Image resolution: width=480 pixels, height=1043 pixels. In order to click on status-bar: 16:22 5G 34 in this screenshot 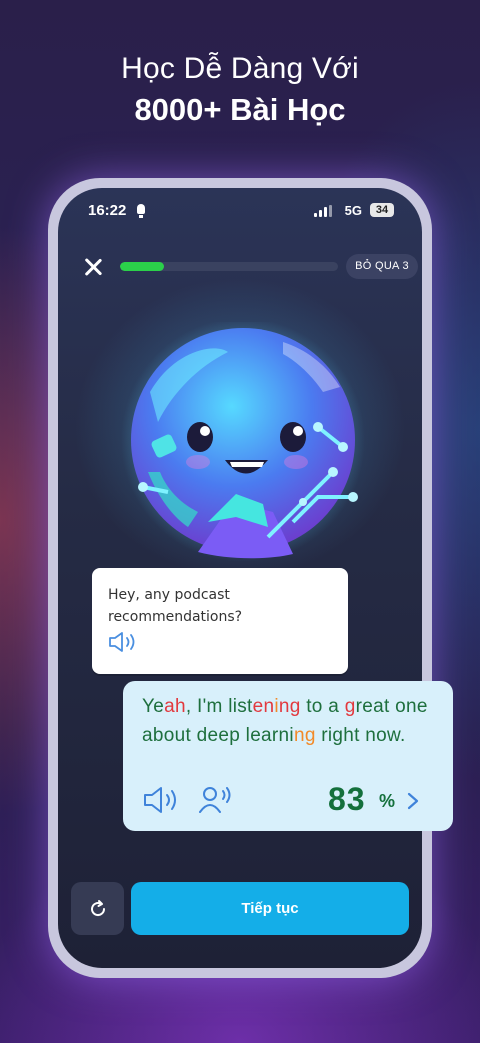, I will do `click(241, 212)`.